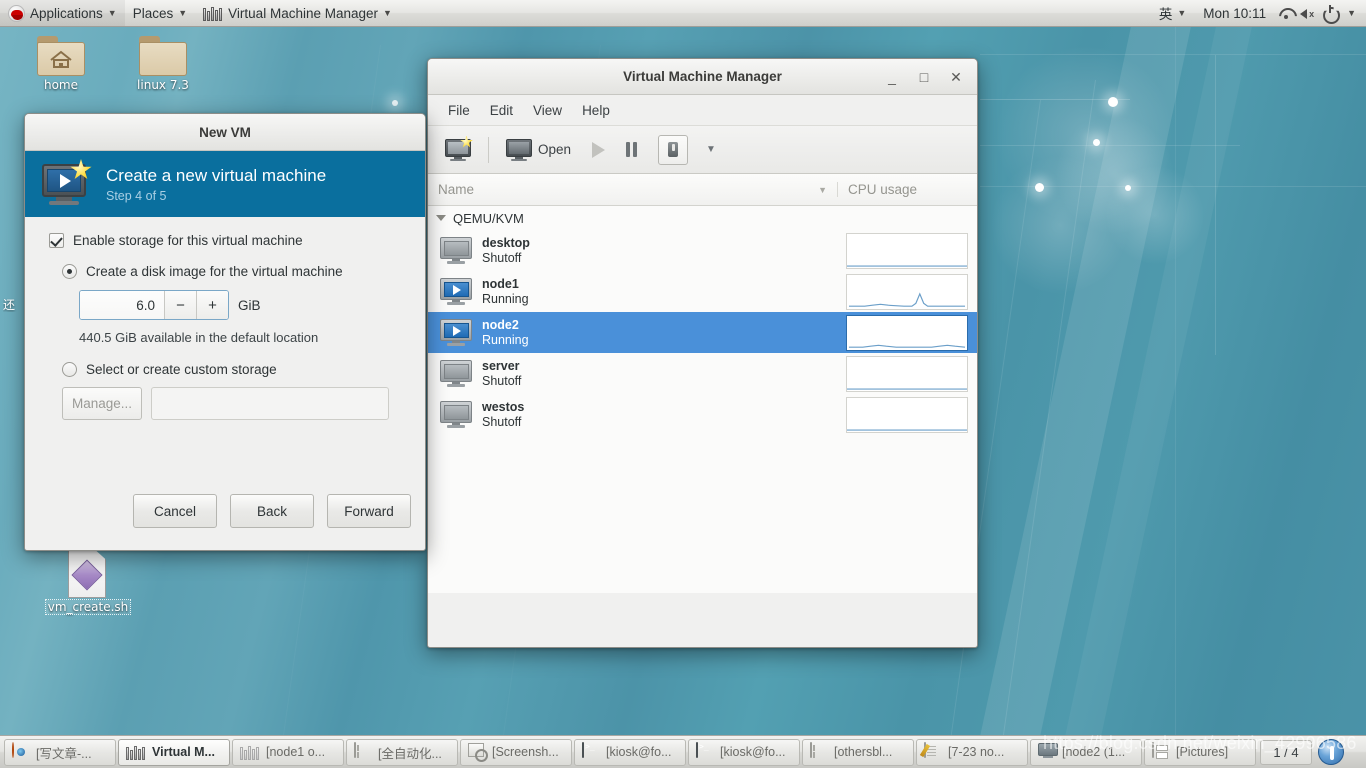  Describe the element at coordinates (1331, 752) in the screenshot. I see `show-desktop-icon` at that location.